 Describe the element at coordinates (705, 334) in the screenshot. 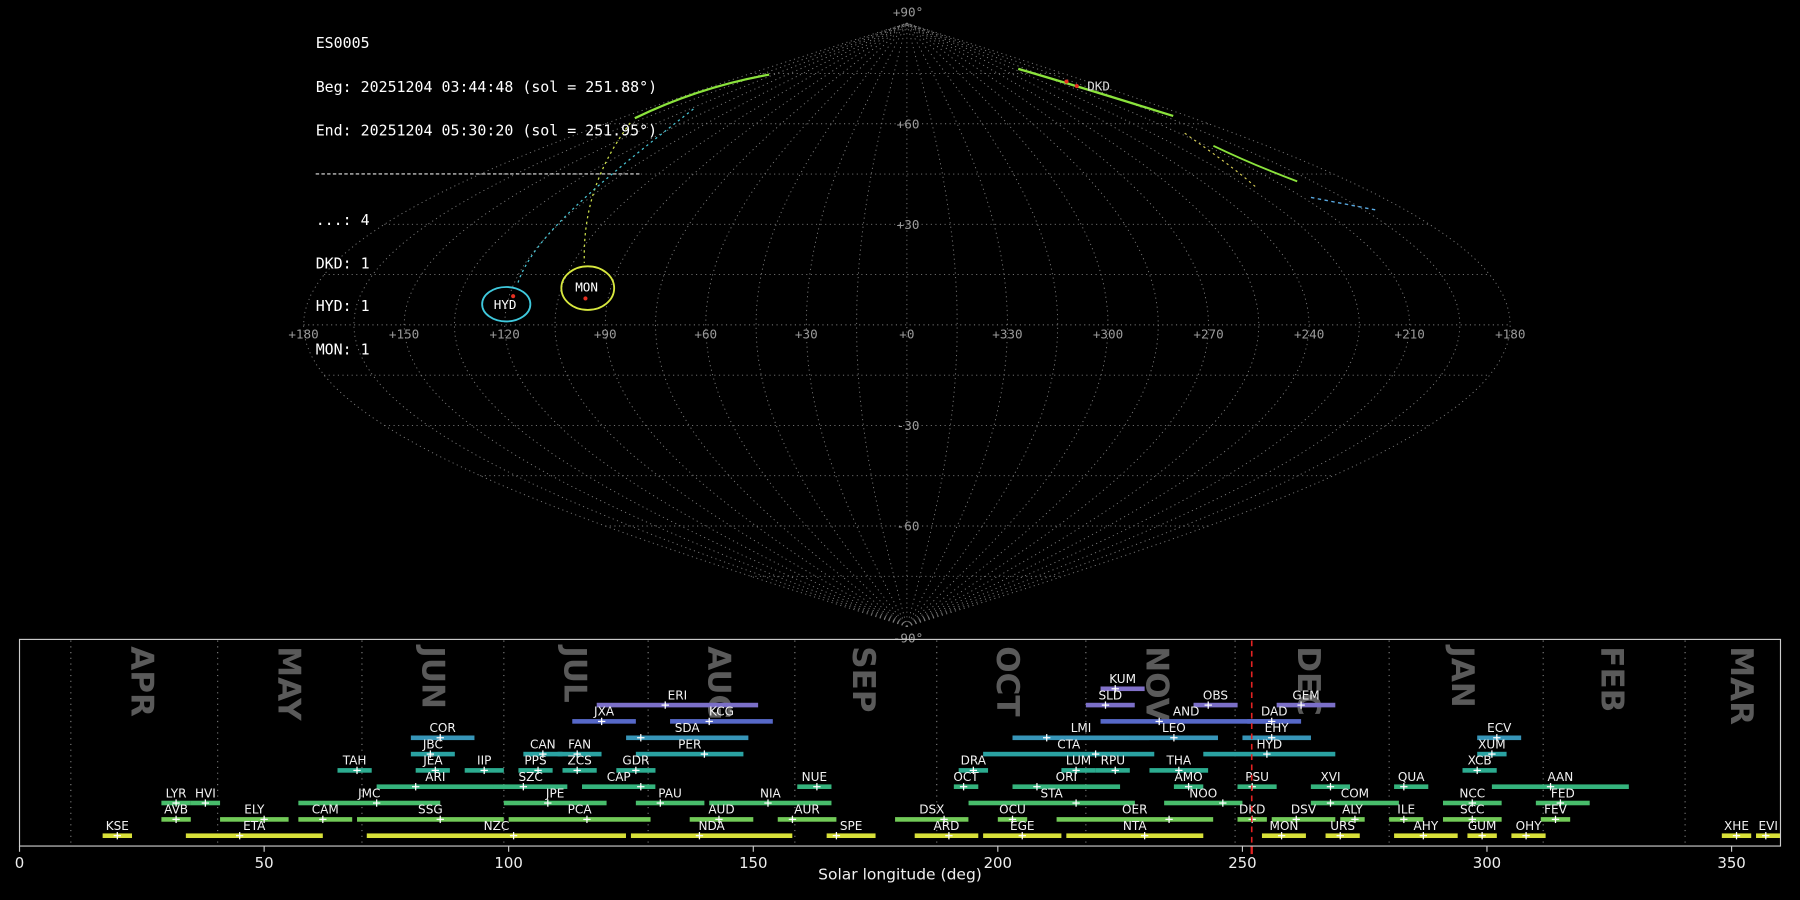

I see `ra-tick-label: +60` at that location.